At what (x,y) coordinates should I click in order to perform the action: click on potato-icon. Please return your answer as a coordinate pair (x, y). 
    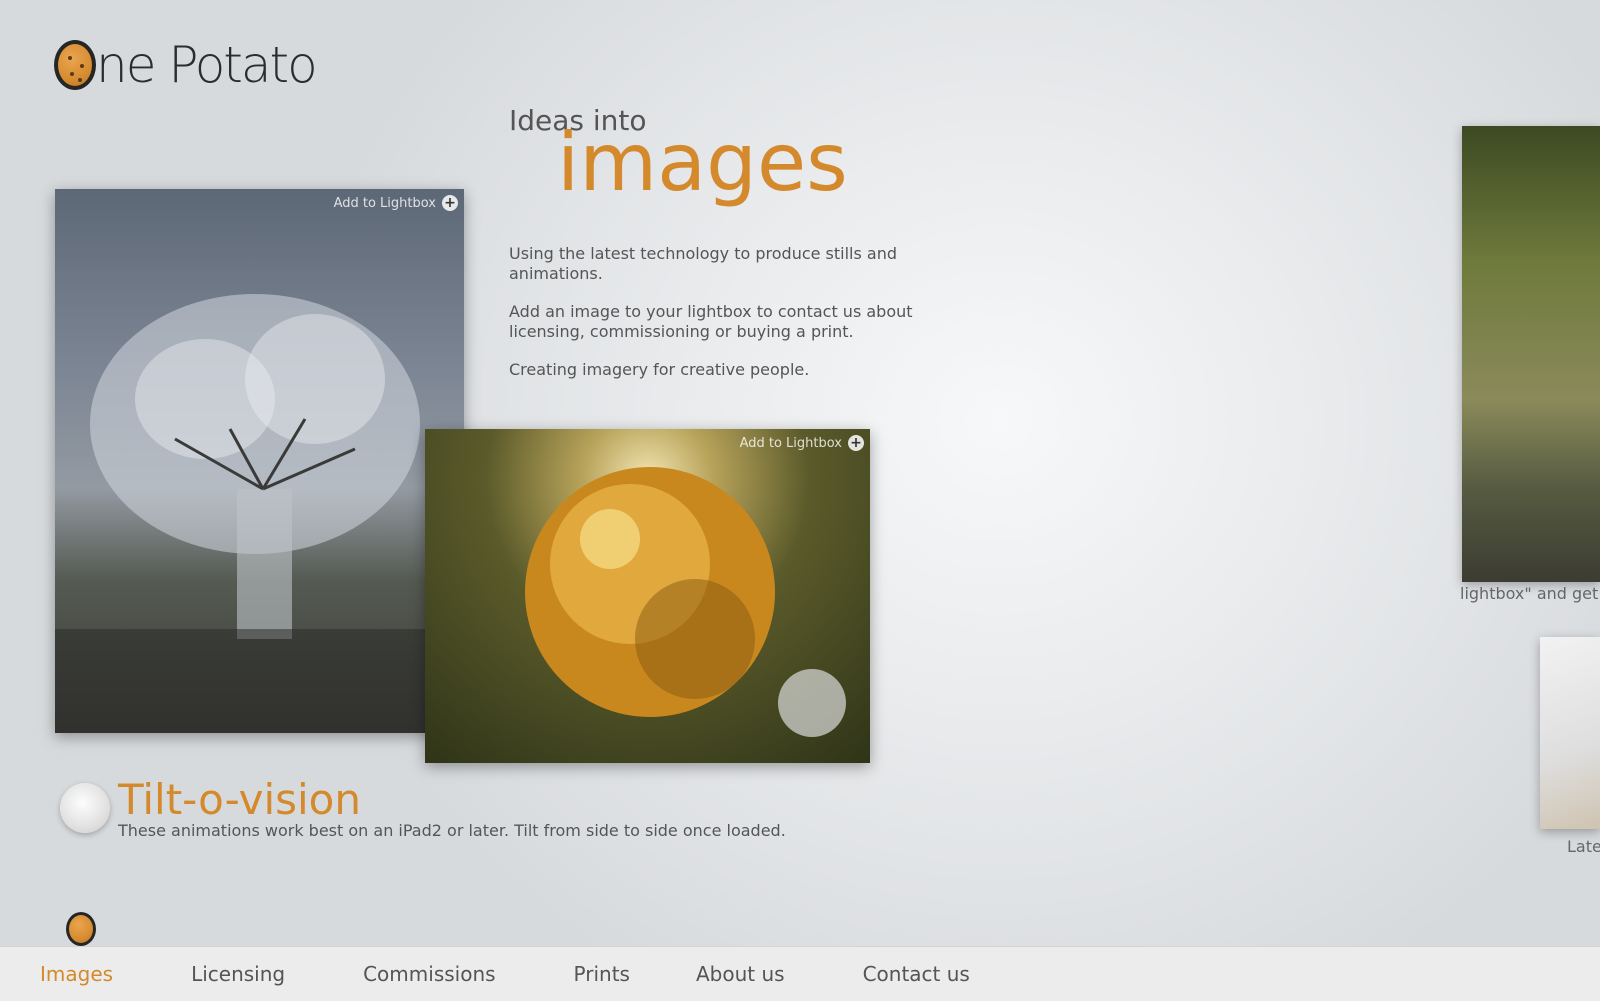
    Looking at the image, I should click on (81, 929).